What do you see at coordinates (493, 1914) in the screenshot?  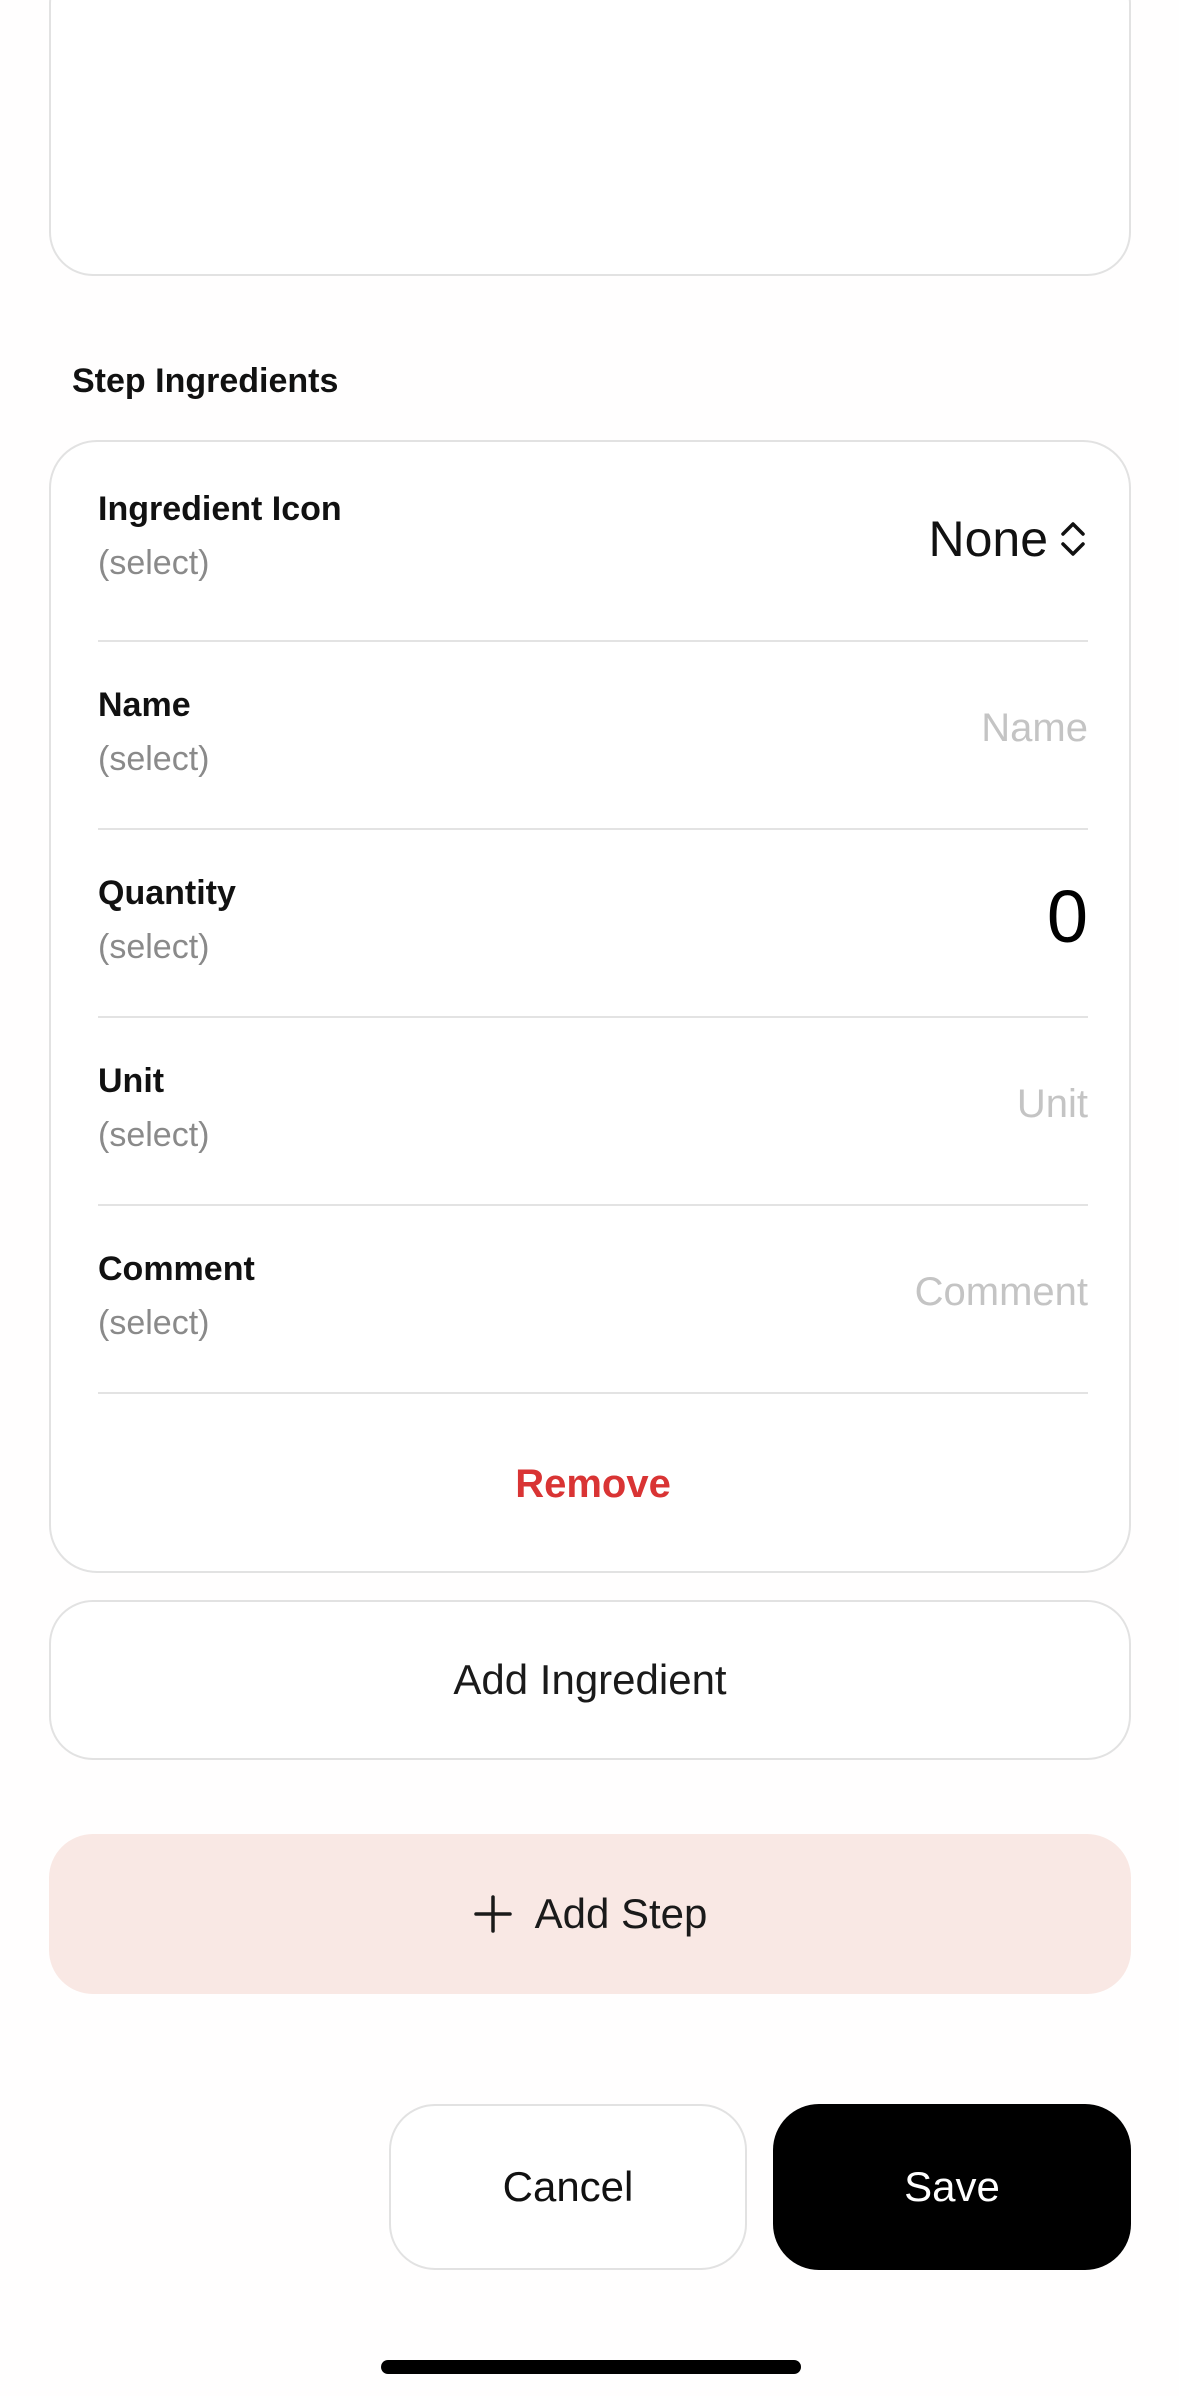 I see `plus-icon` at bounding box center [493, 1914].